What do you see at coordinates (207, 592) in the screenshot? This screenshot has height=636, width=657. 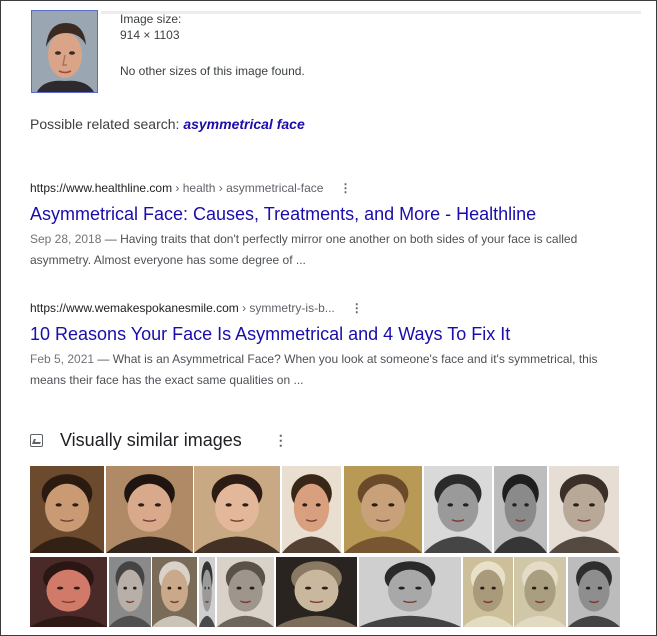 I see `similar-image-photo-profile-partial` at bounding box center [207, 592].